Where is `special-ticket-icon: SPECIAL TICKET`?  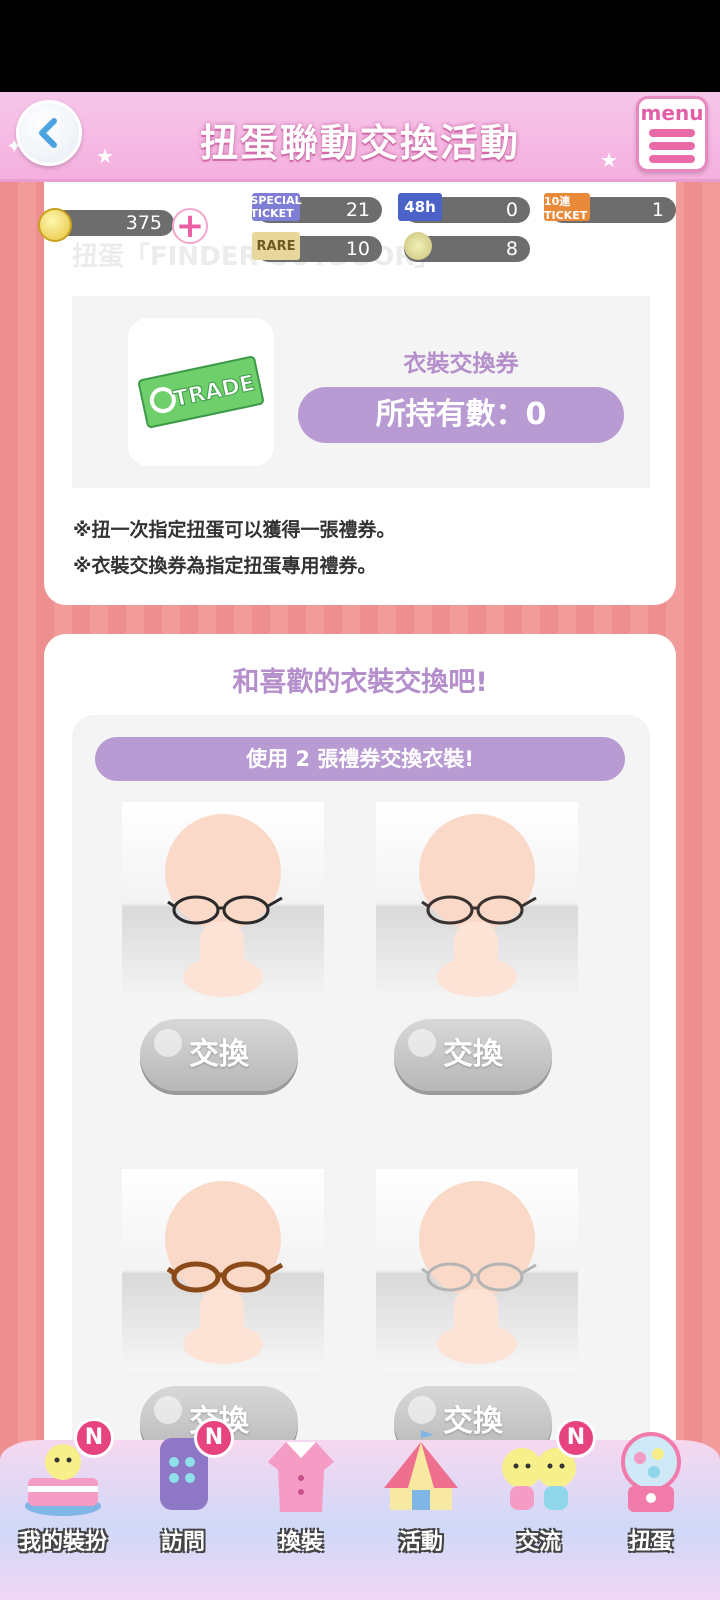
special-ticket-icon: SPECIAL TICKET is located at coordinates (276, 207).